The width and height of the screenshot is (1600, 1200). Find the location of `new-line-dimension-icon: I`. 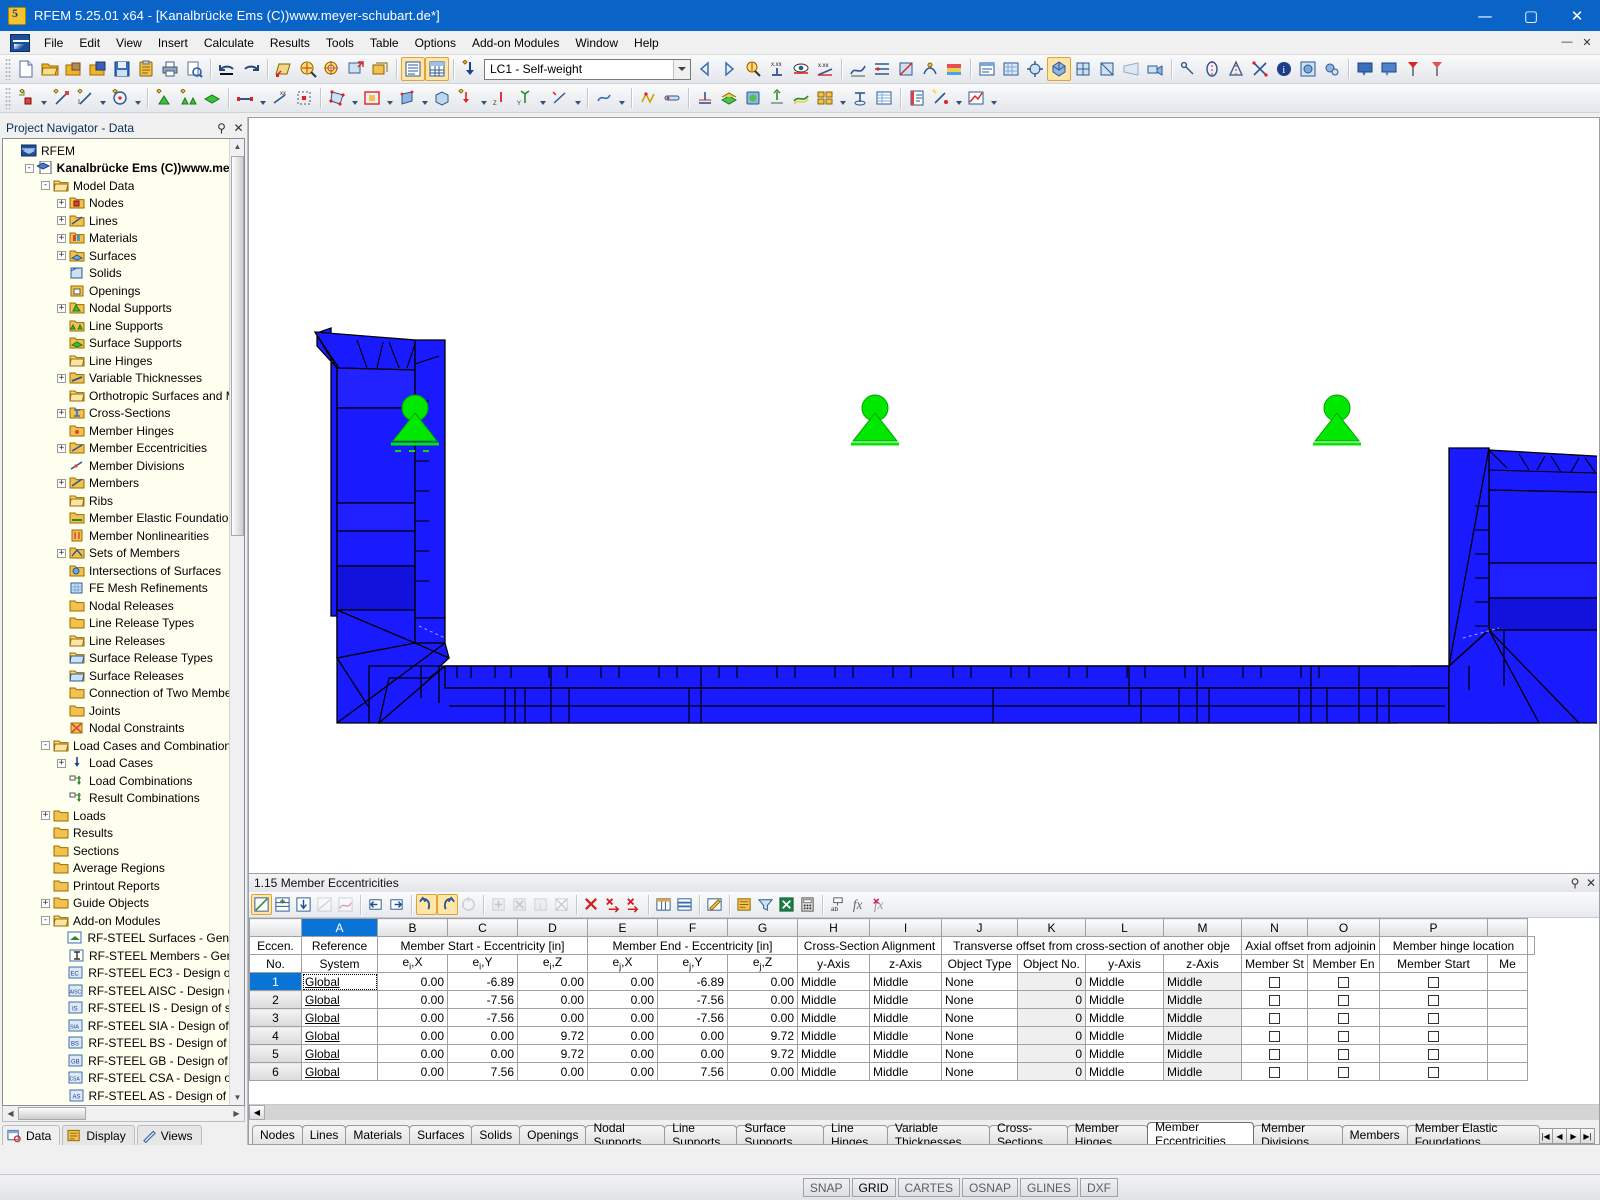

new-line-dimension-icon: I is located at coordinates (85, 98).